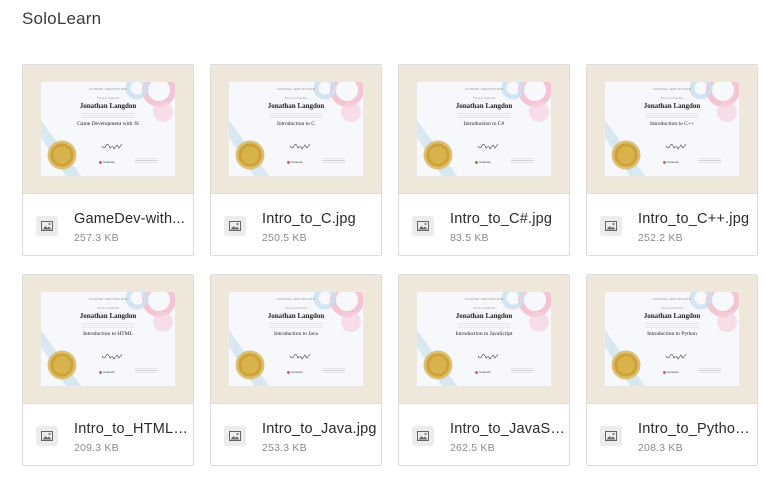 Image resolution: width=766 pixels, height=478 pixels. I want to click on certificate-course: Introduction to Python, so click(672, 334).